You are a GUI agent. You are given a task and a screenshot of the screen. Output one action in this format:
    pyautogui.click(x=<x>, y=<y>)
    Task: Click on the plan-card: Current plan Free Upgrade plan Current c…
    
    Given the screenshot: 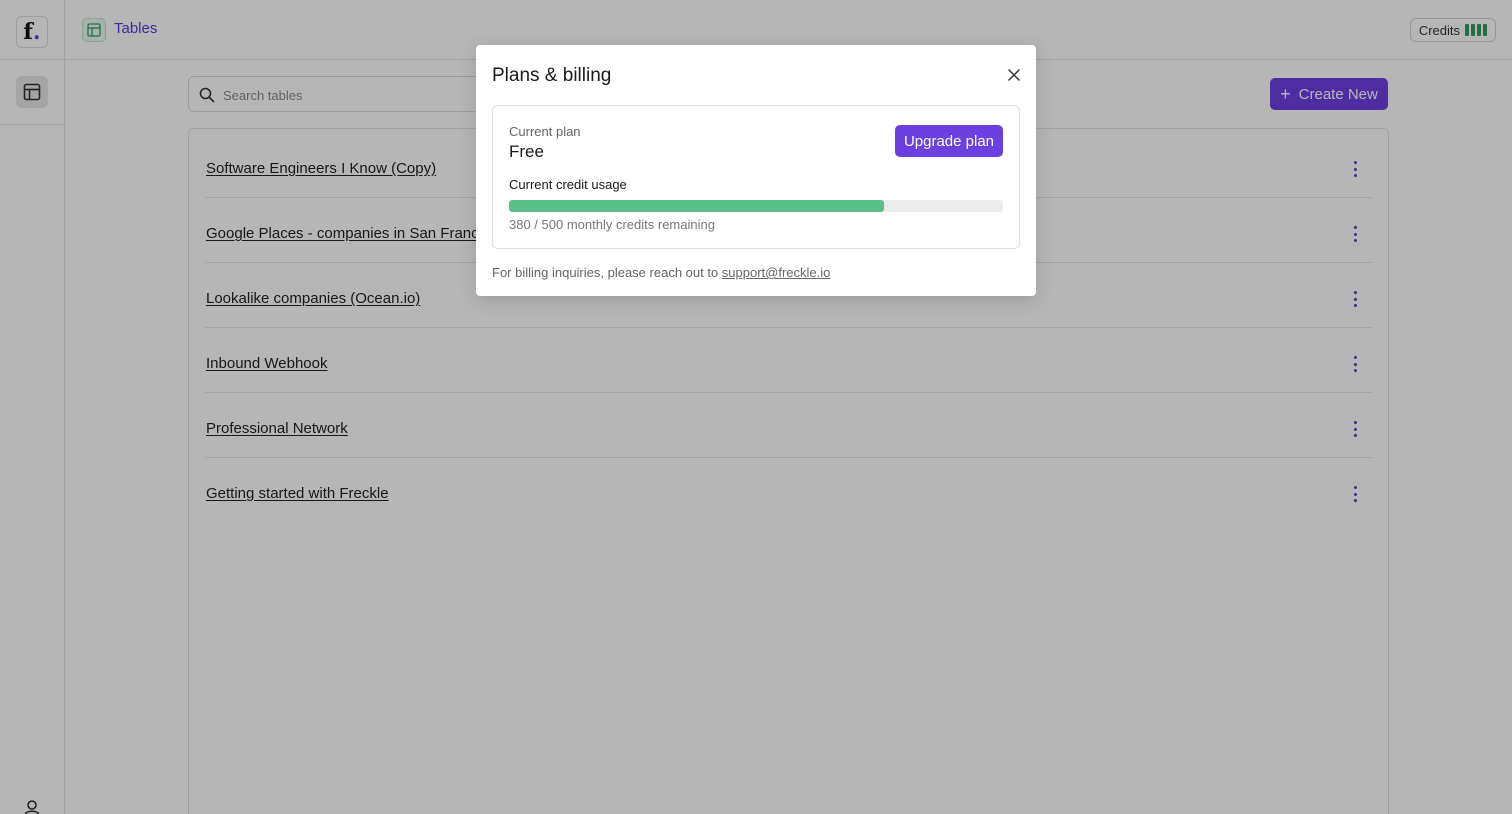 What is the action you would take?
    pyautogui.click(x=756, y=177)
    